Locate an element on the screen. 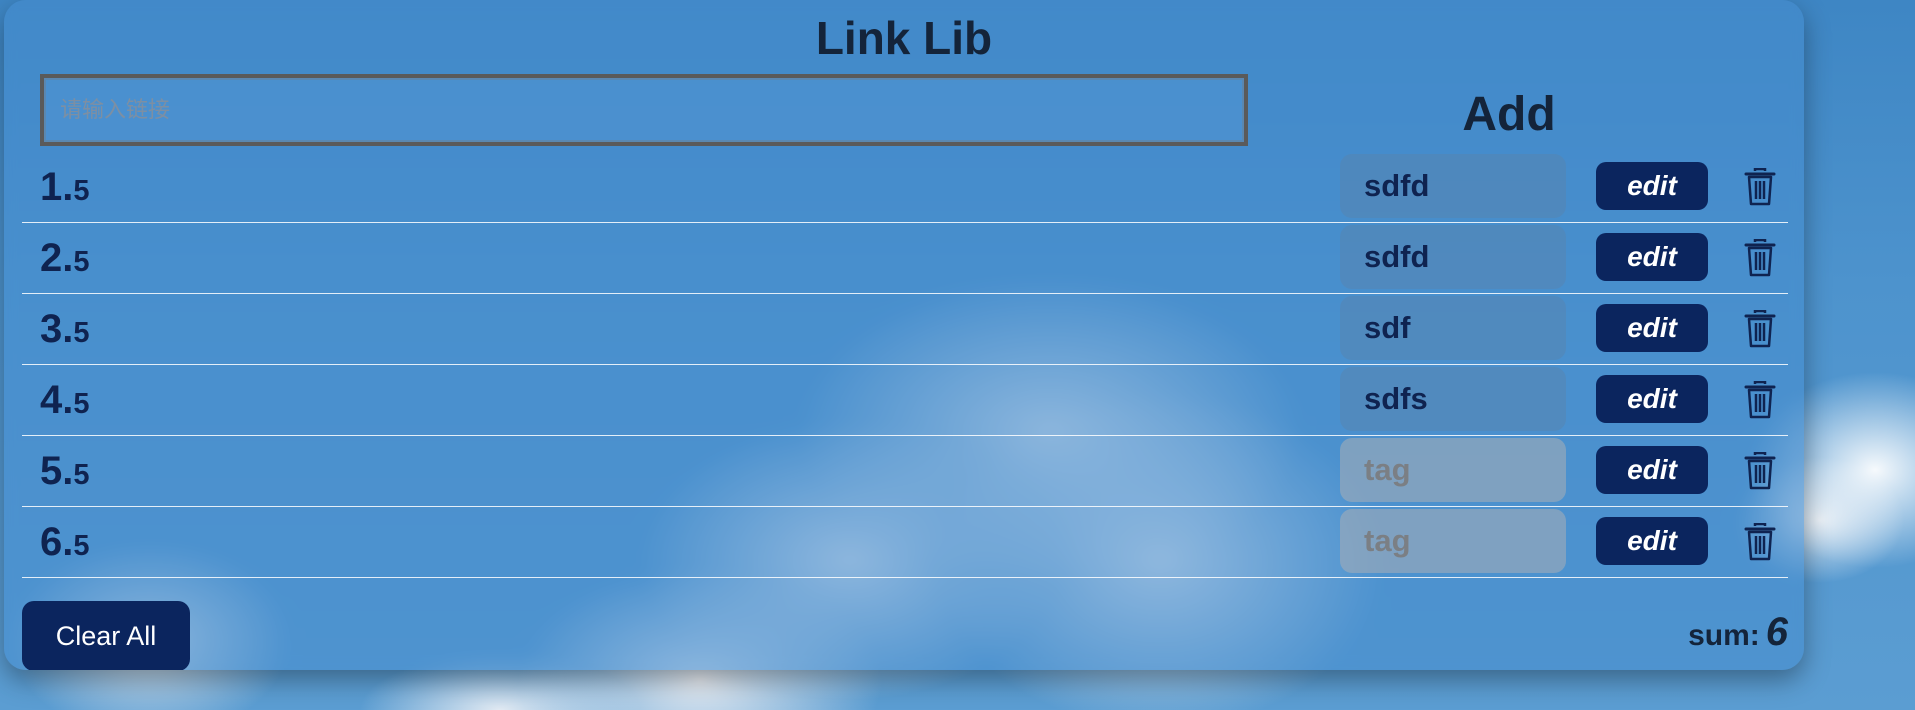  row-label: 6.5 is located at coordinates (65, 544).